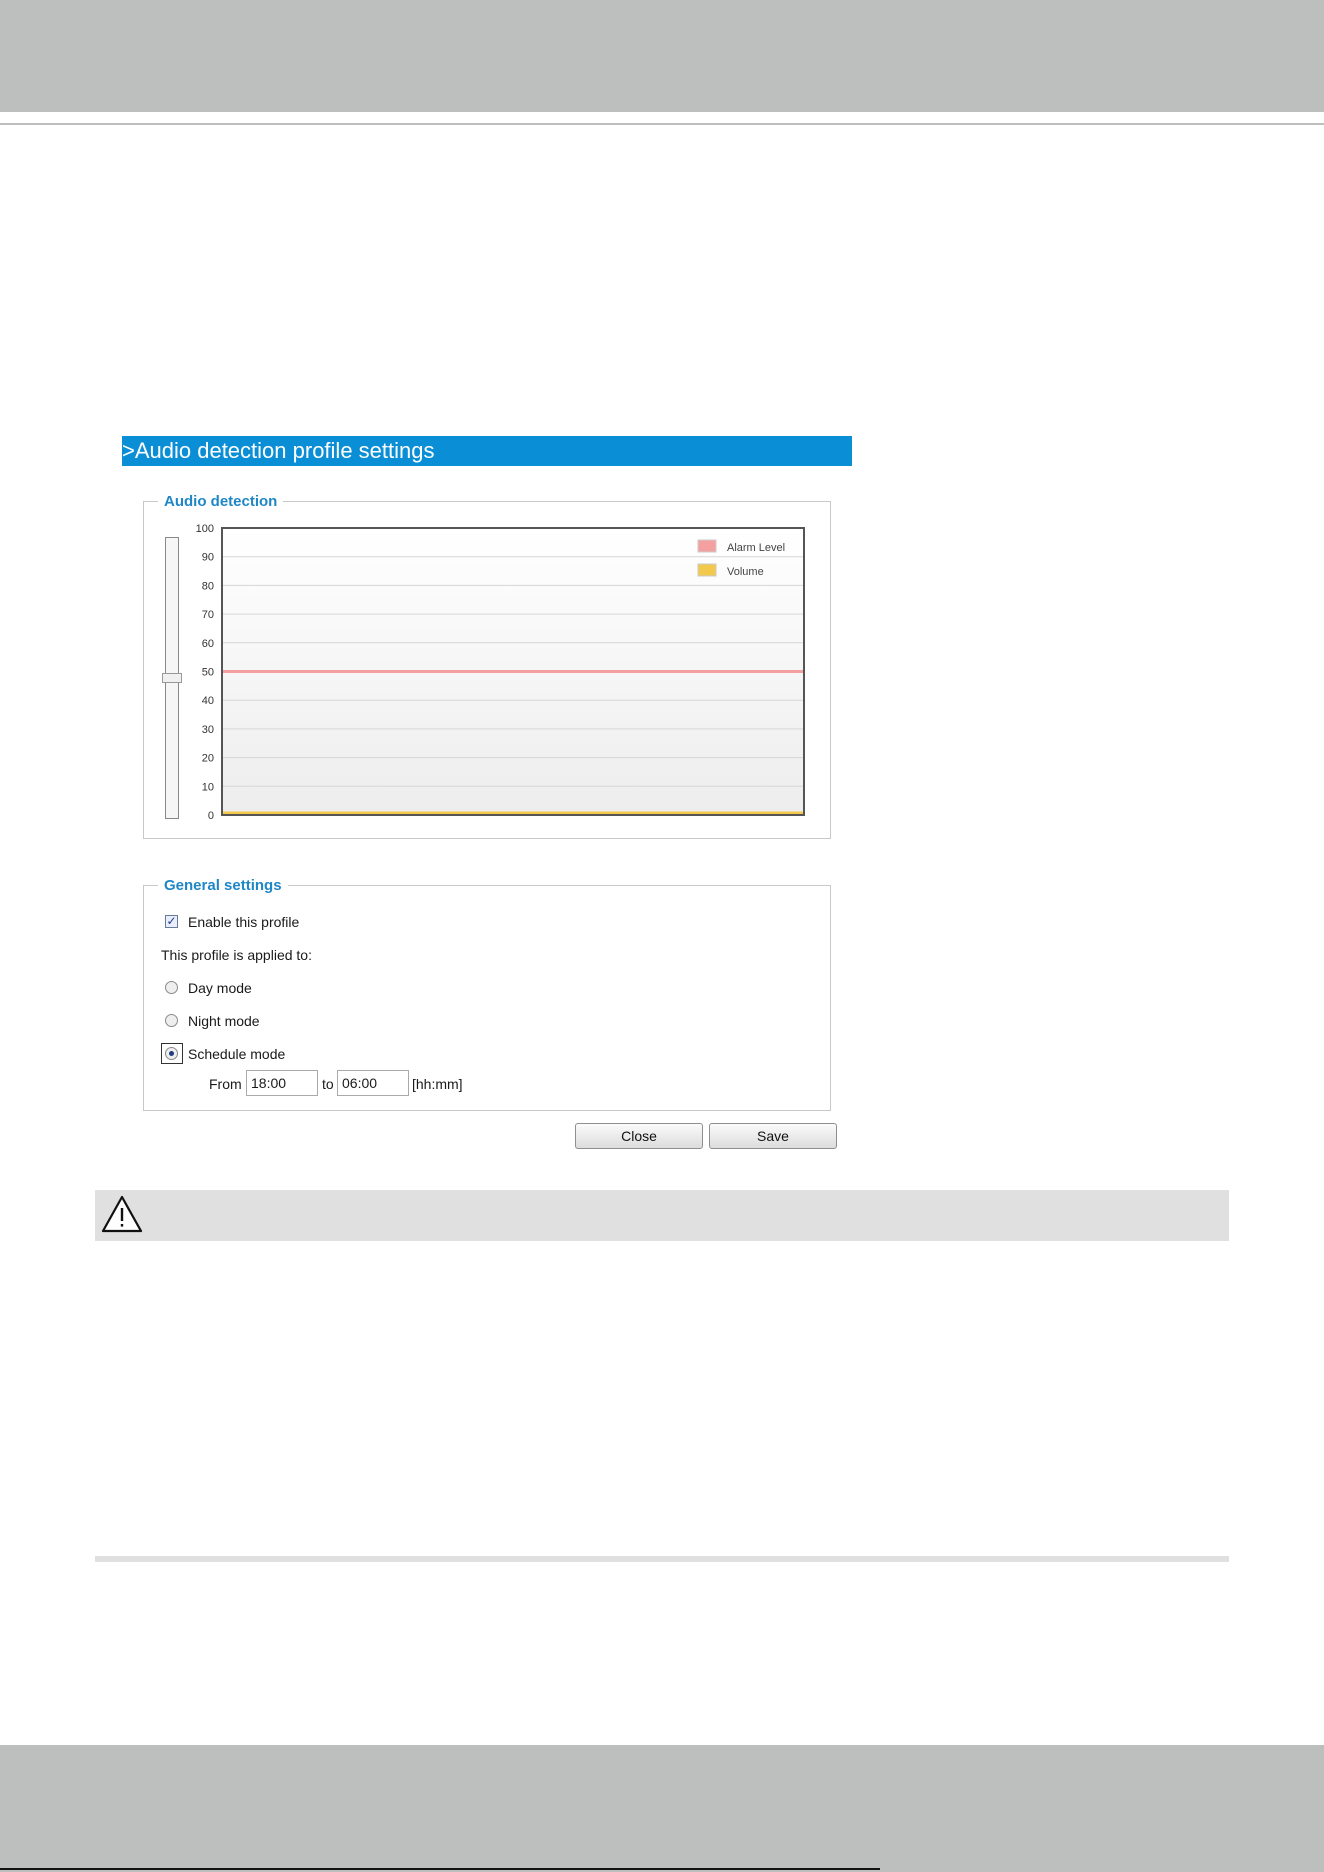 This screenshot has height=1872, width=1324. I want to click on schedule-mode-label: Schedule mode, so click(236, 1054).